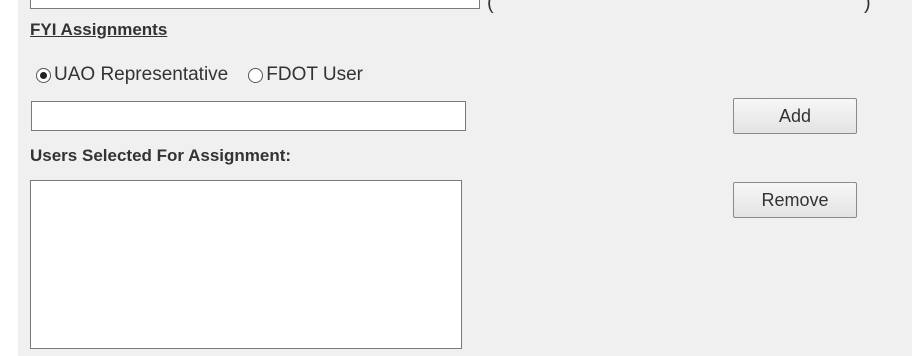 Image resolution: width=912 pixels, height=356 pixels. I want to click on radio-uao-label: UAO Representative, so click(141, 74).